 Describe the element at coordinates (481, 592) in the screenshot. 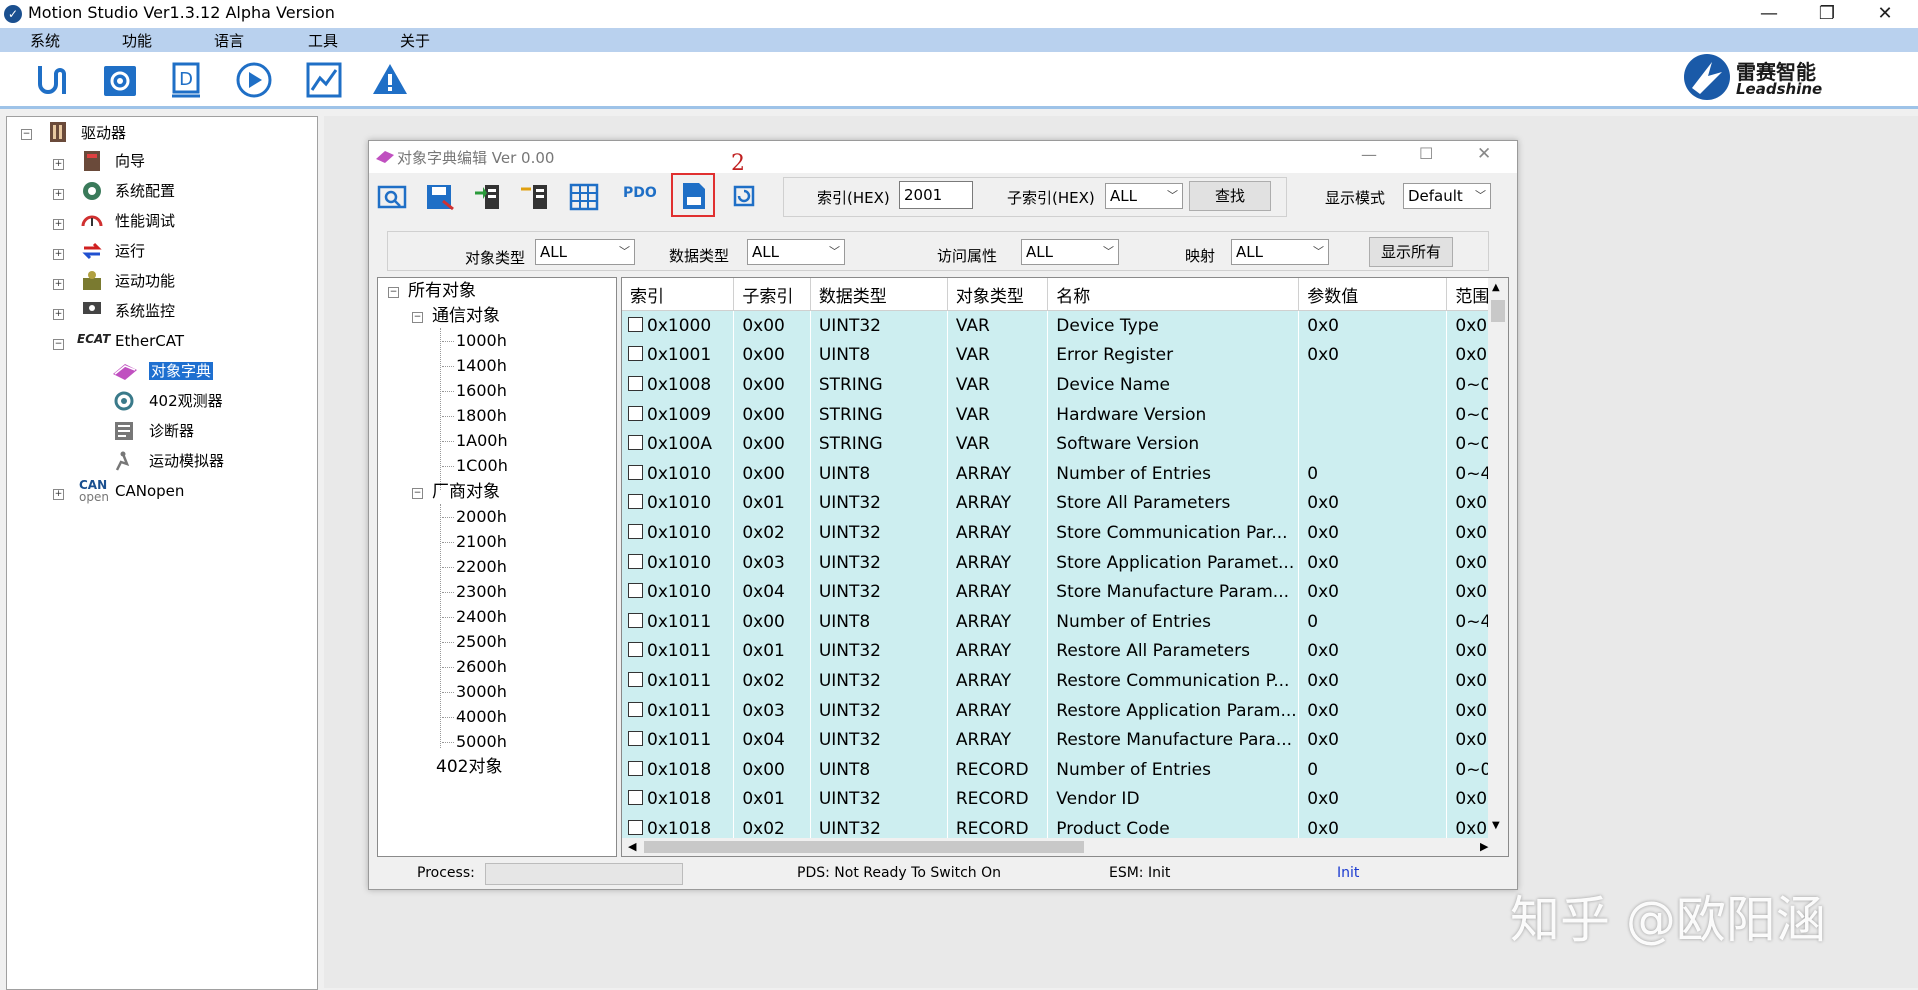

I see `tree-node-2300h: 2300h` at that location.